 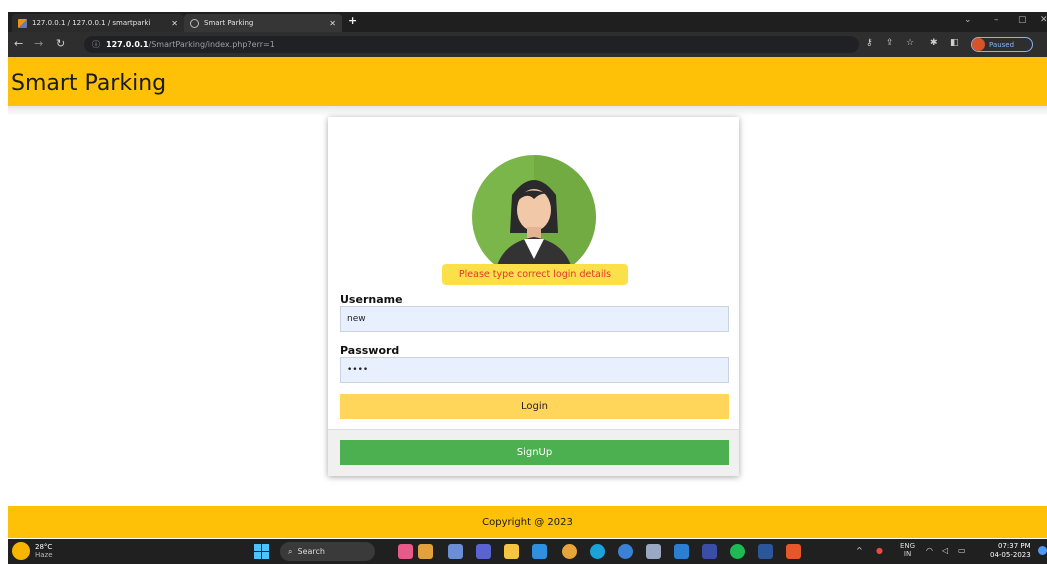 I want to click on back-arrow-icon: ←, so click(x=18, y=43).